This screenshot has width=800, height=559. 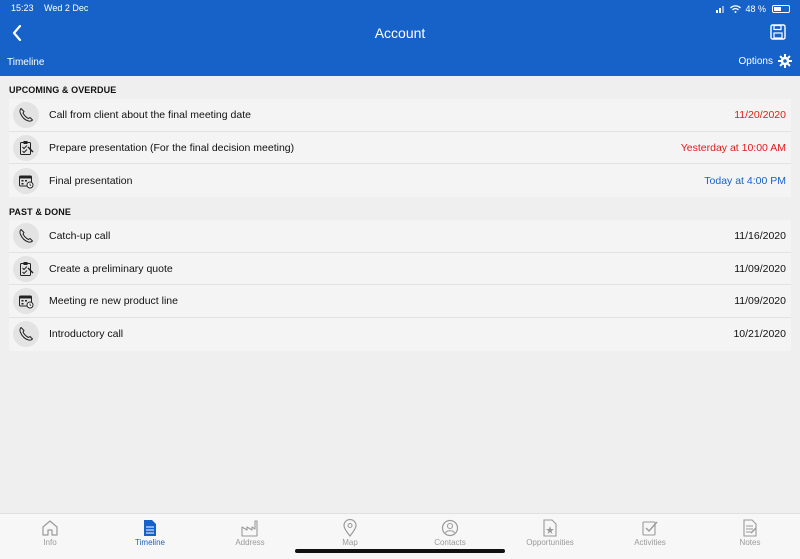 I want to click on tab-label: Opportunities, so click(x=550, y=542).